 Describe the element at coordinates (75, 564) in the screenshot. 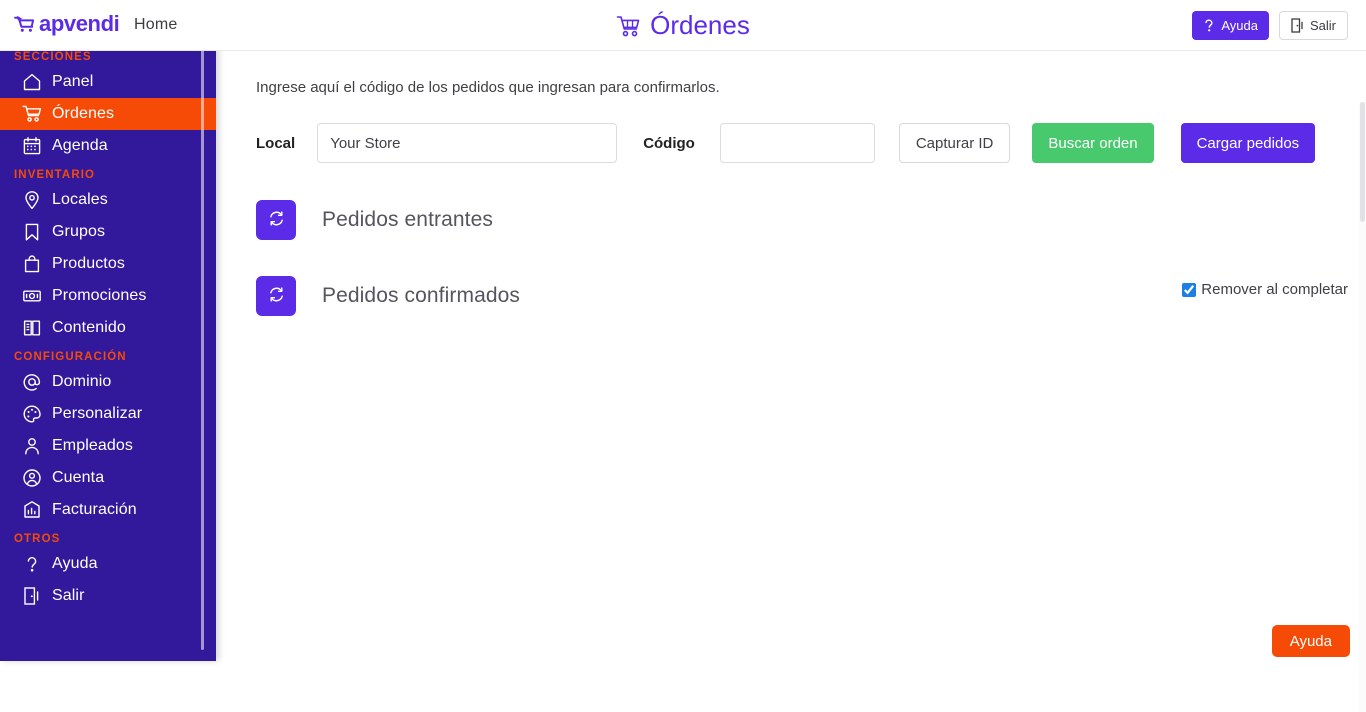

I see `sidebar-item-label: Ayuda` at that location.